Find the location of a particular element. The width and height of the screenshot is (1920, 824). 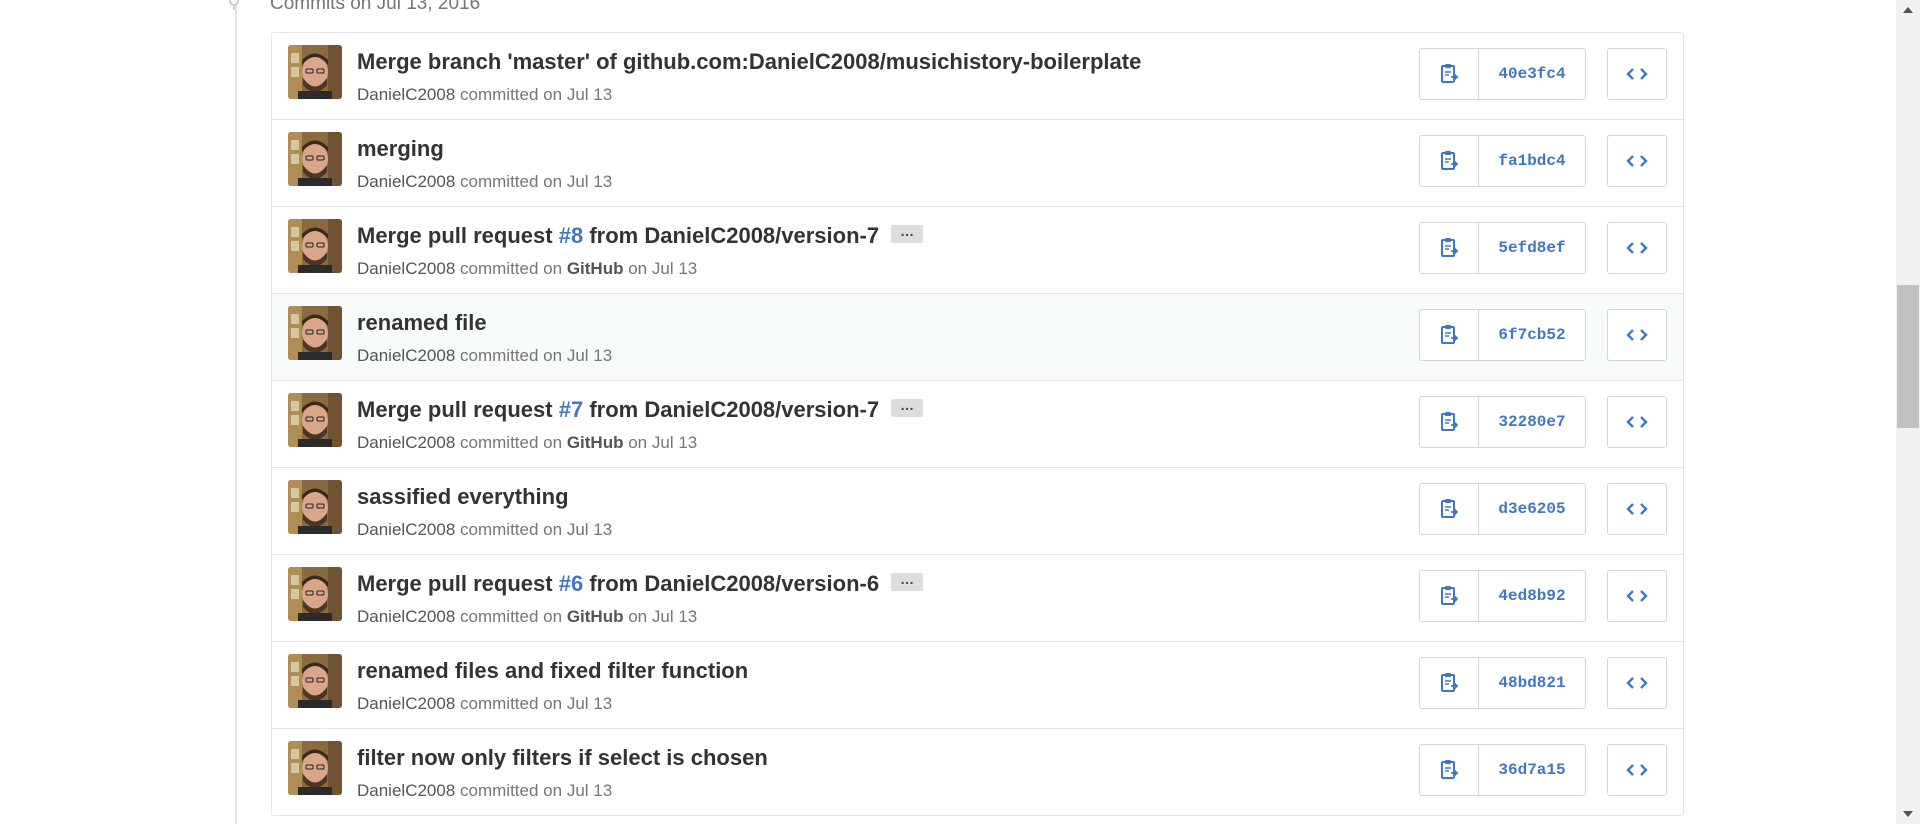

commit-sha-link: 6f7cb52 is located at coordinates (1532, 335).